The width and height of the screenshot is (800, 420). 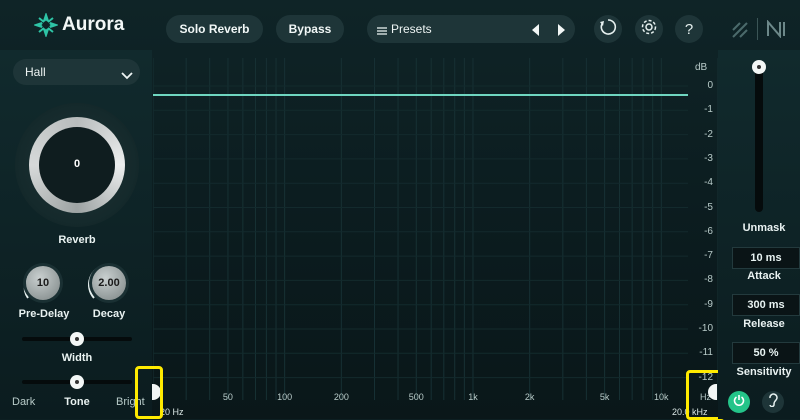 What do you see at coordinates (310, 29) in the screenshot?
I see `bypass-button: Bypass` at bounding box center [310, 29].